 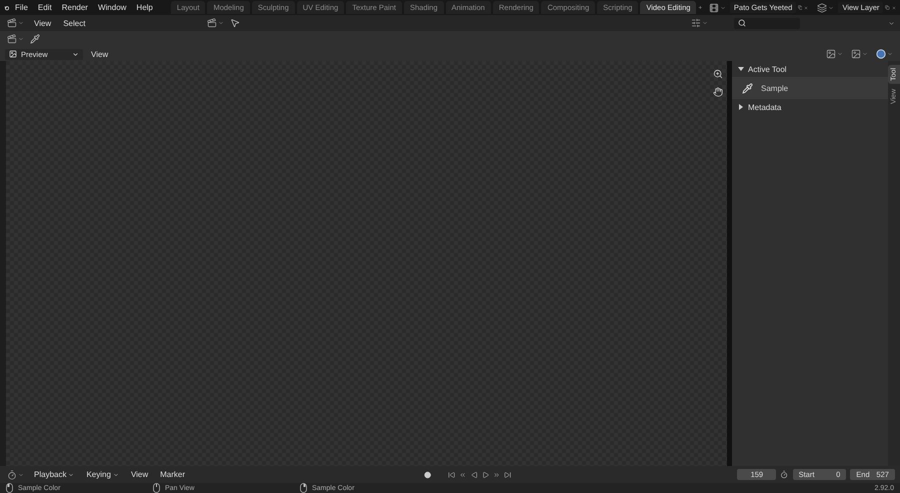 What do you see at coordinates (13, 54) in the screenshot?
I see `image-icon` at bounding box center [13, 54].